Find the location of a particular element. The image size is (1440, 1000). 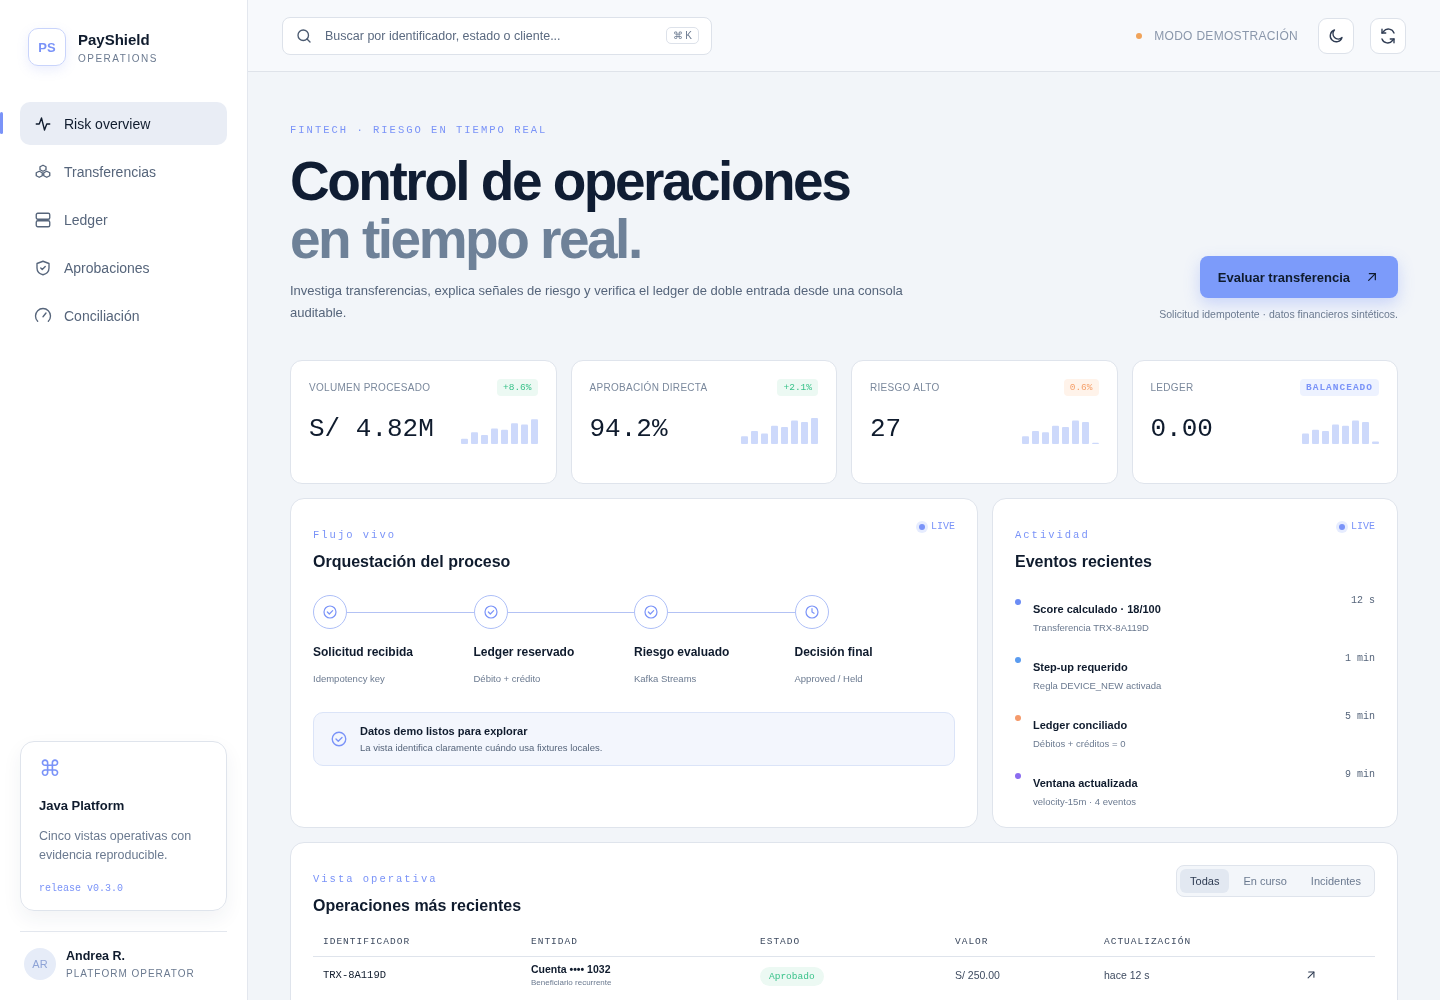

refresh-button is located at coordinates (1388, 35).